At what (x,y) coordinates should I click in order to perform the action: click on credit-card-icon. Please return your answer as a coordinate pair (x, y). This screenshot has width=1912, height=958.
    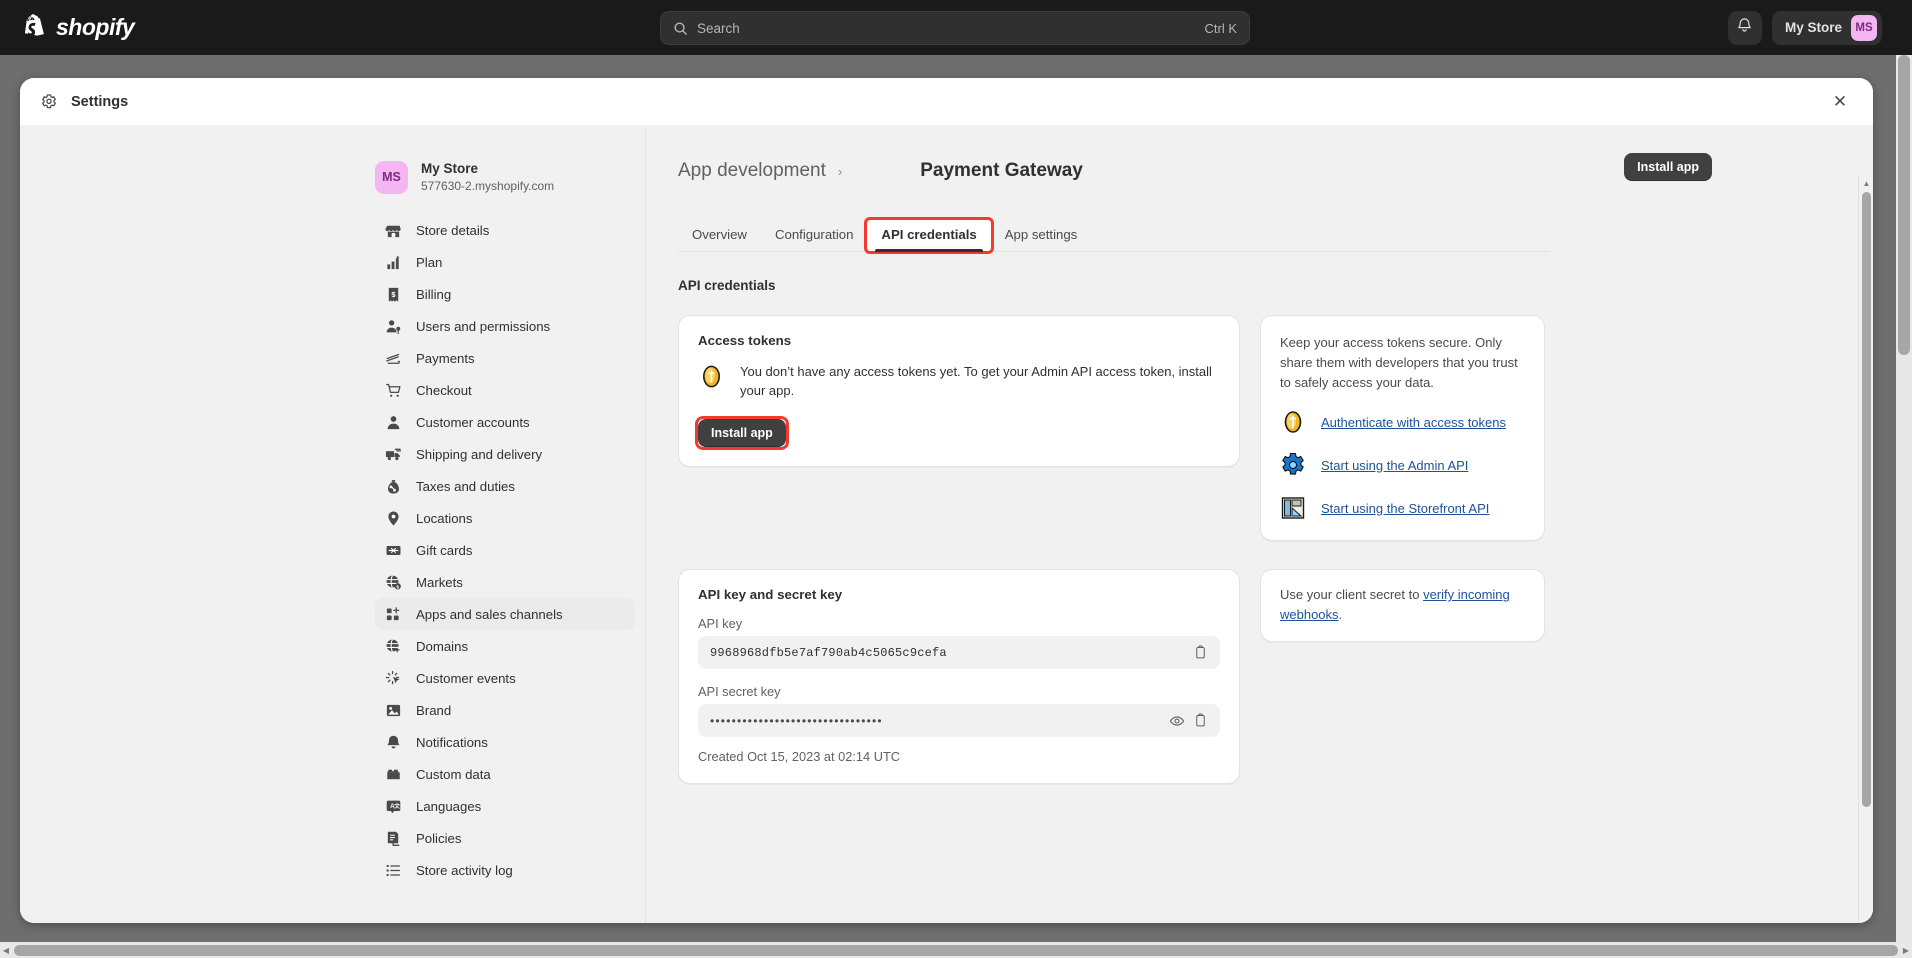
    Looking at the image, I should click on (393, 358).